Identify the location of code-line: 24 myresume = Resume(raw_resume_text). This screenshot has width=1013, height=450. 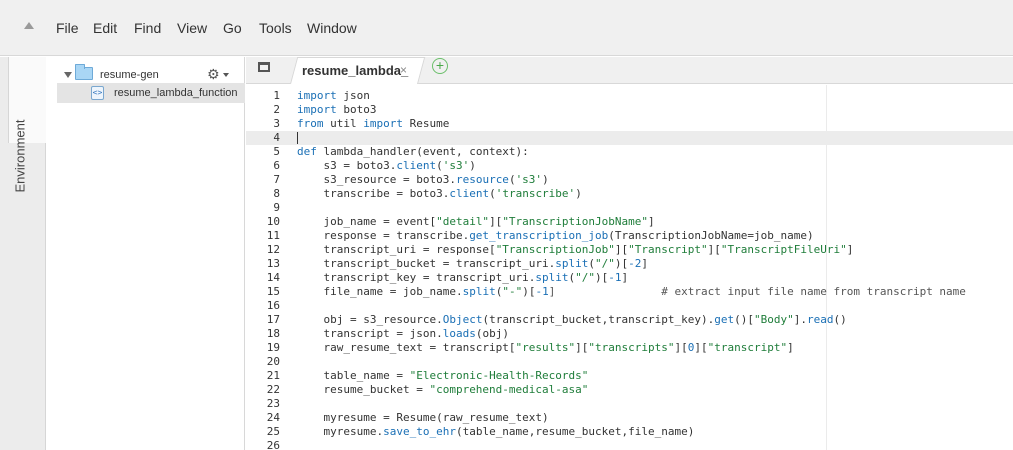
(629, 418).